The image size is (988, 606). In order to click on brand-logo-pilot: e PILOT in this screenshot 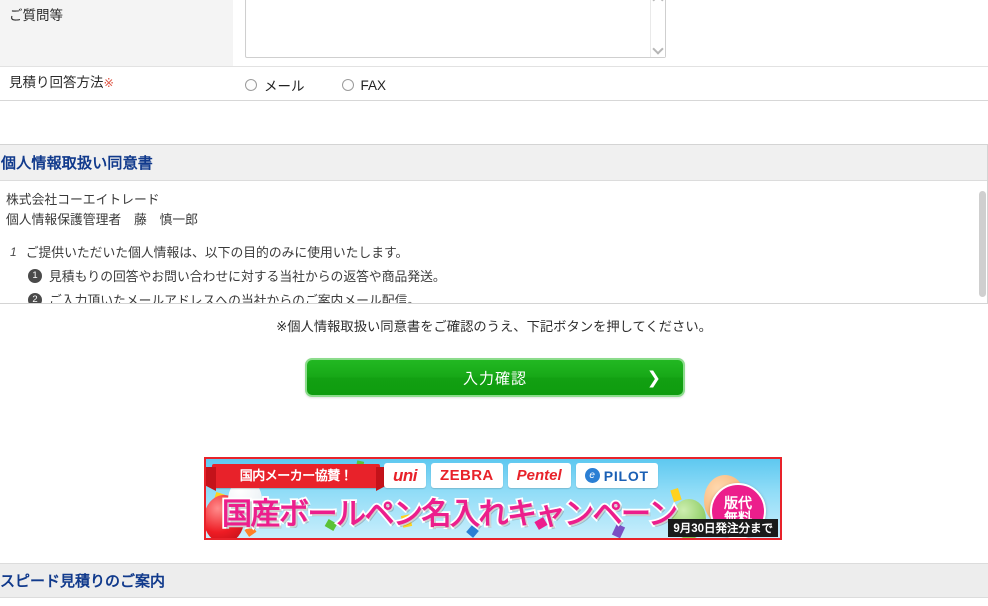, I will do `click(616, 475)`.